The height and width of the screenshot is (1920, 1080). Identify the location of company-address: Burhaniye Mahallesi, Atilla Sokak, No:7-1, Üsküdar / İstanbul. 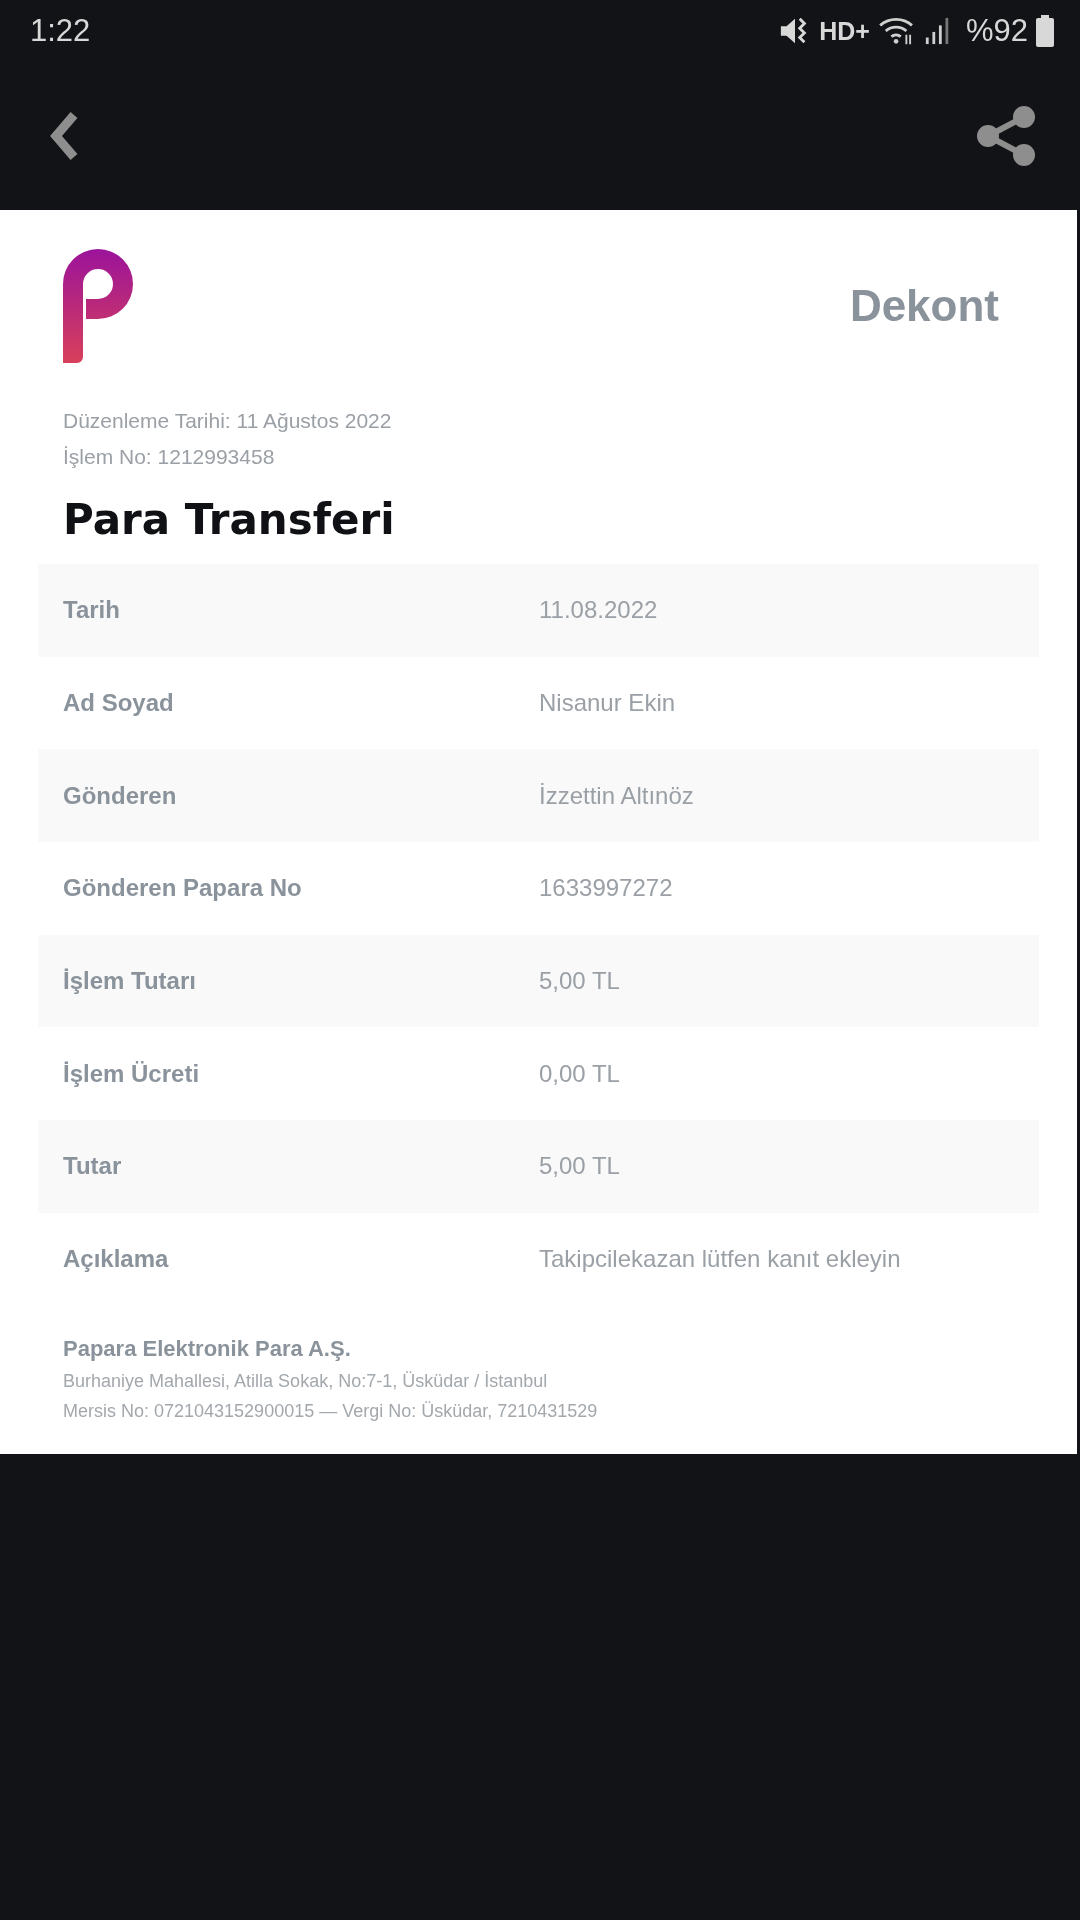
(306, 1381).